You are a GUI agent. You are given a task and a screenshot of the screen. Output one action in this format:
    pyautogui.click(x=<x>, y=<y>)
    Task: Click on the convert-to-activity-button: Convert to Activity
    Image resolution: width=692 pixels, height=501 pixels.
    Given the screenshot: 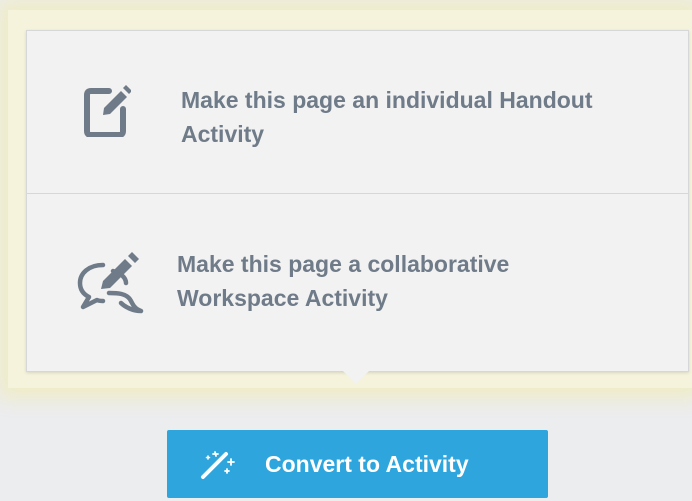 What is the action you would take?
    pyautogui.click(x=357, y=464)
    